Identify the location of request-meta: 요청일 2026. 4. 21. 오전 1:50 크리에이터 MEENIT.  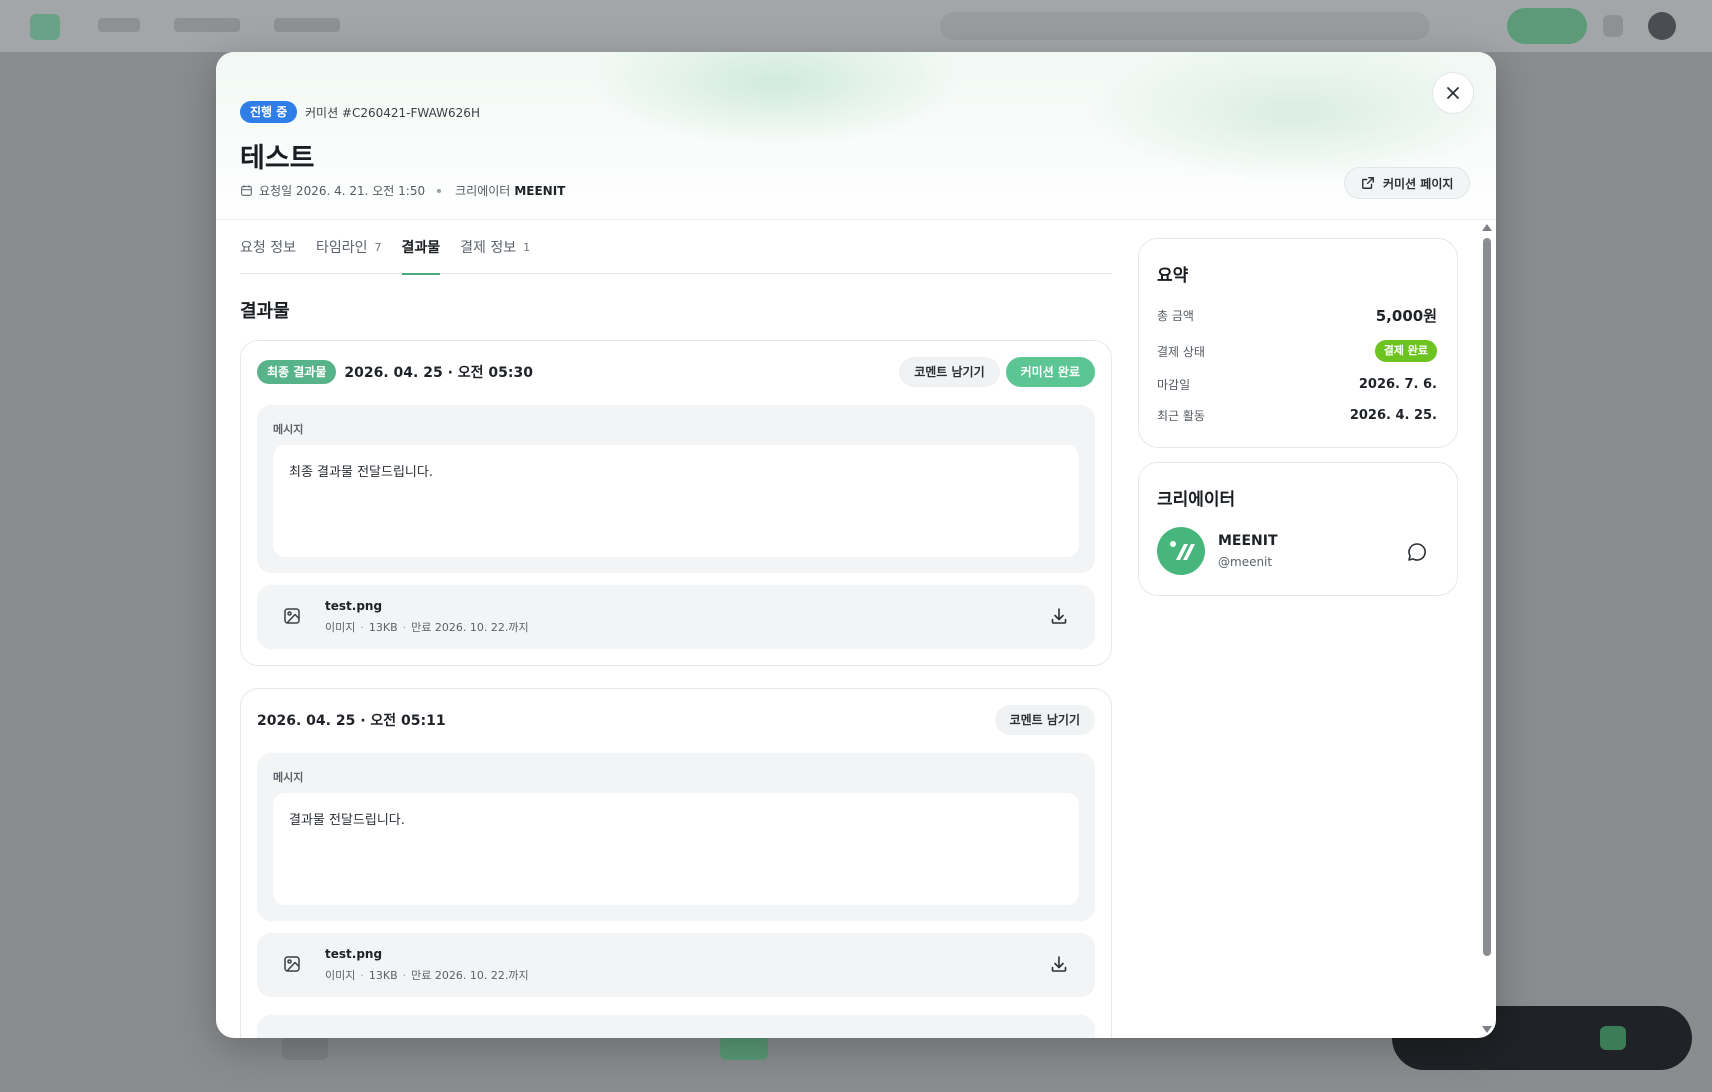
(402, 190).